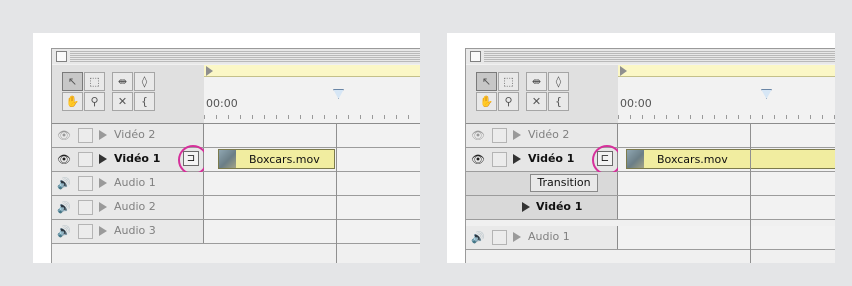 This screenshot has width=852, height=286. What do you see at coordinates (517, 159) in the screenshot?
I see `track-collapse-triangle-icon` at bounding box center [517, 159].